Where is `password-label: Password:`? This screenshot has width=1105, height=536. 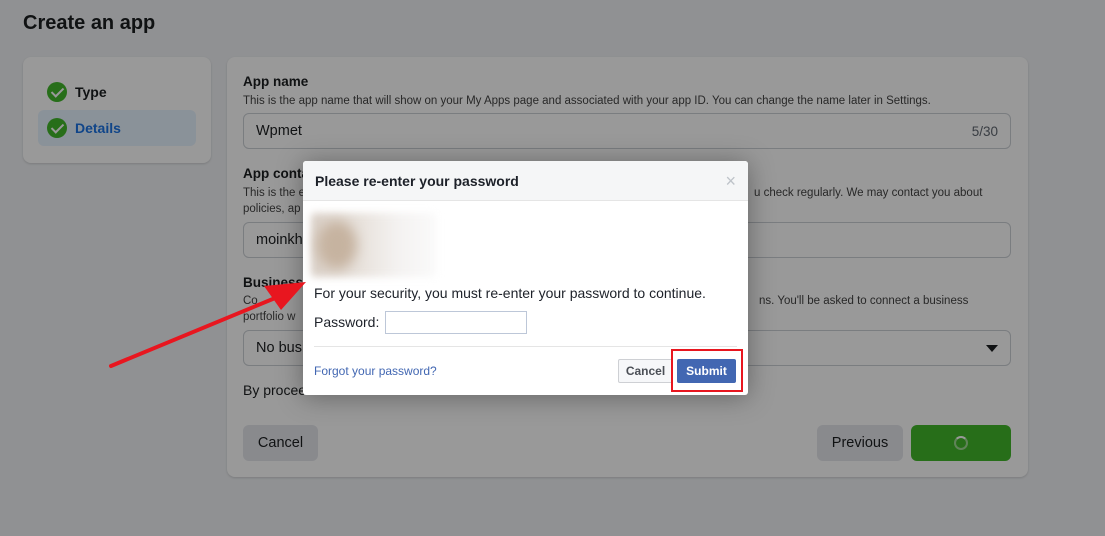
password-label: Password: is located at coordinates (347, 322).